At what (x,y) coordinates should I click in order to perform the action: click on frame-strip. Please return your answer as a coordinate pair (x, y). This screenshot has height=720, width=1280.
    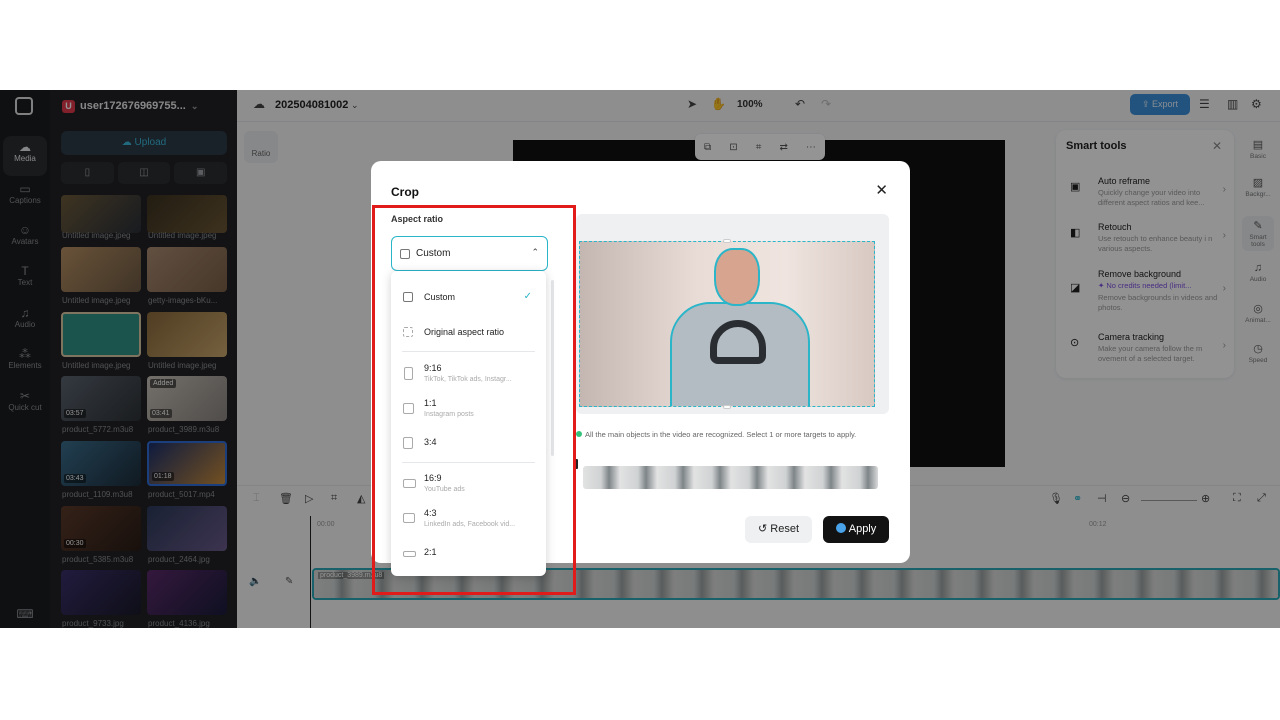
    Looking at the image, I should click on (730, 477).